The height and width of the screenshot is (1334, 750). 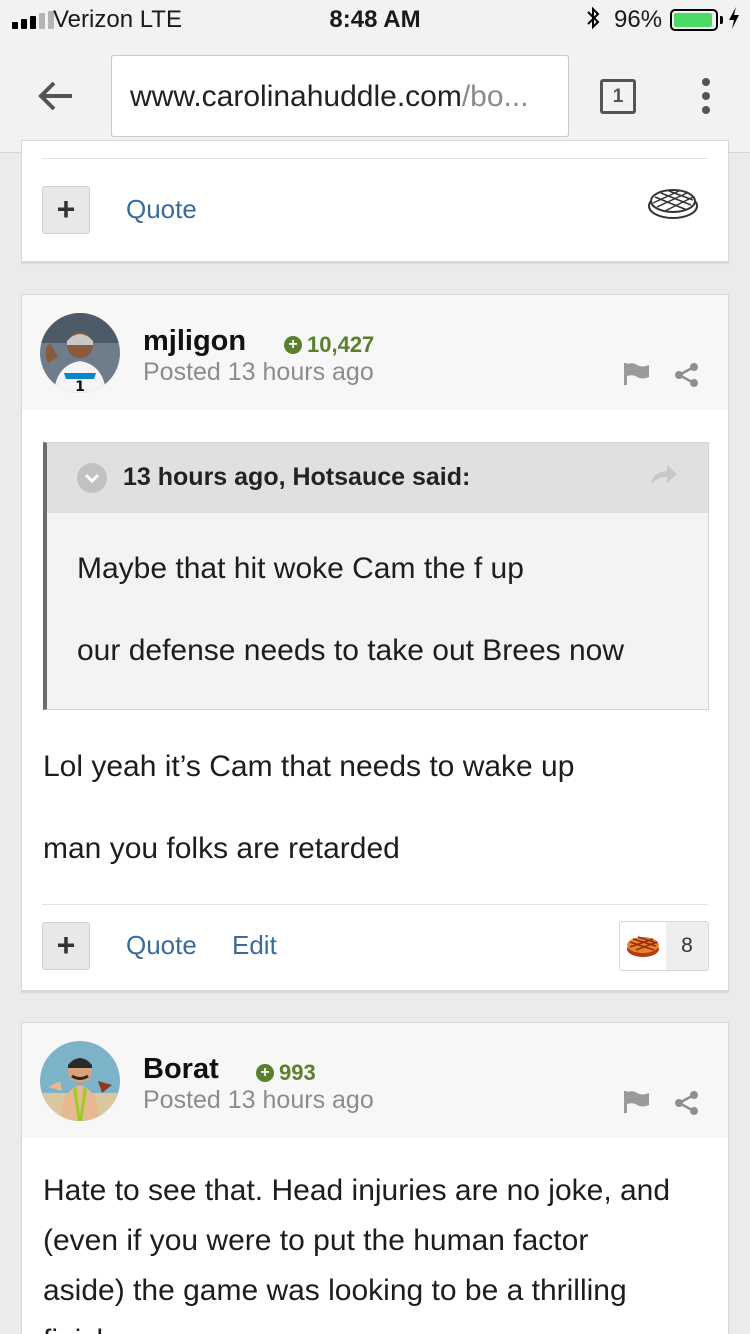 What do you see at coordinates (375, 20) in the screenshot?
I see `status-bar: Verizon LTE 8:48 AM 96%` at bounding box center [375, 20].